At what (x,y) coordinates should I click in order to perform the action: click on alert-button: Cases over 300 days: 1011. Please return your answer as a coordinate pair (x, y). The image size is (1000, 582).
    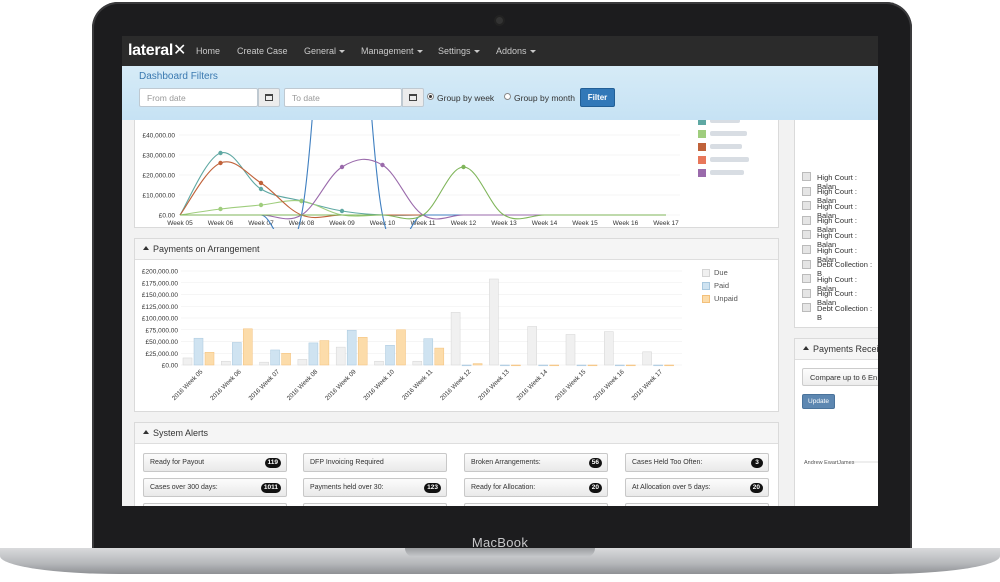
    Looking at the image, I should click on (215, 487).